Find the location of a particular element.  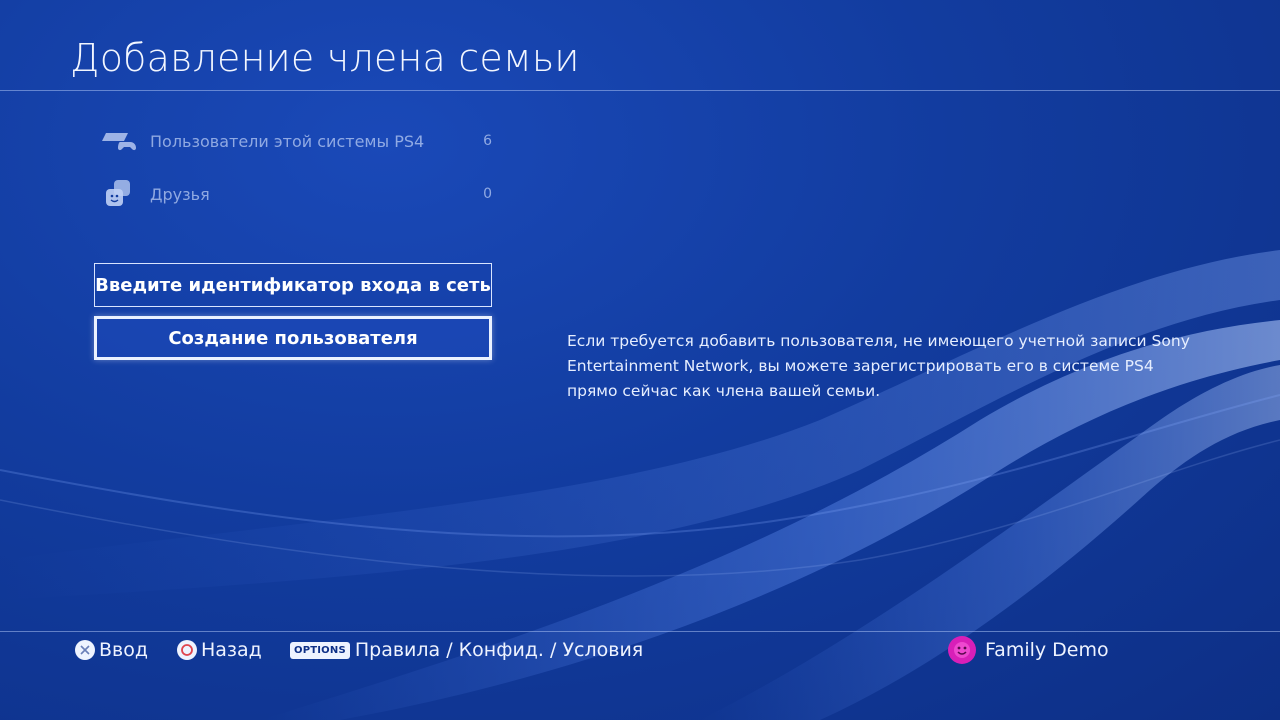

source-count: 6 is located at coordinates (487, 141).